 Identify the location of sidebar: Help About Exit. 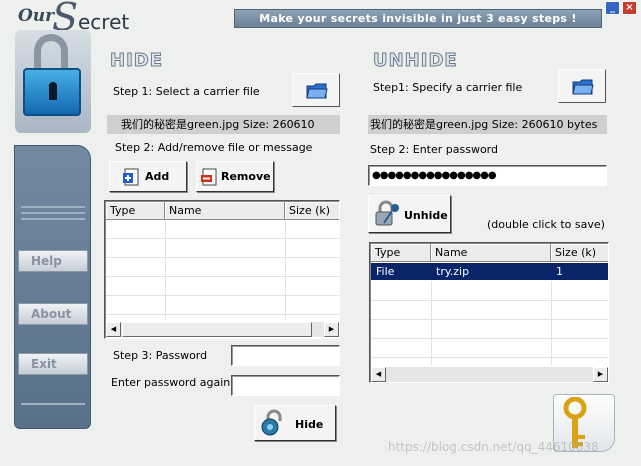
(52, 287).